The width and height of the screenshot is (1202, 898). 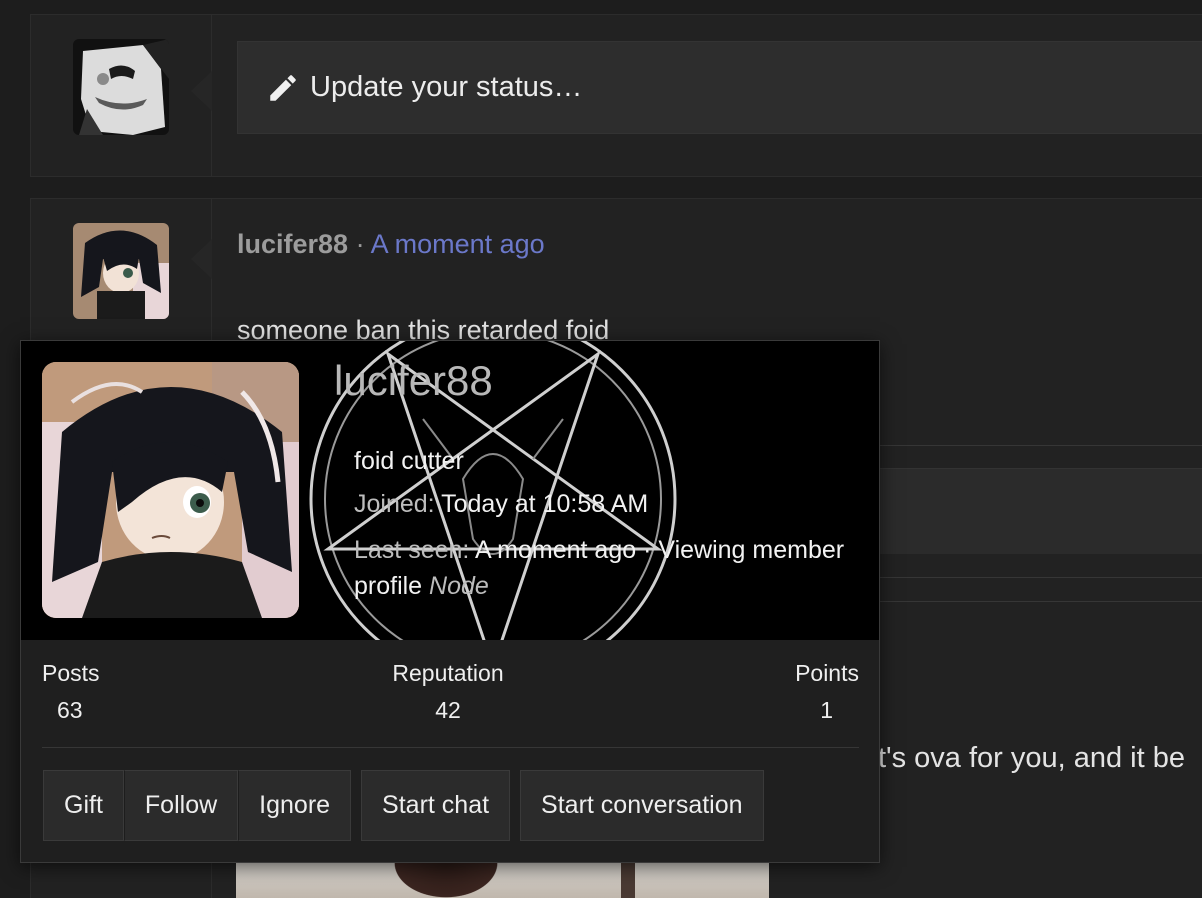 I want to click on points-label: Points, so click(x=827, y=673).